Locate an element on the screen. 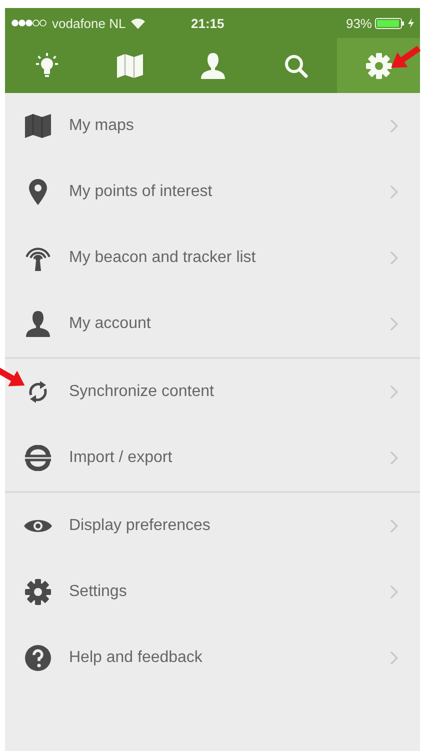 The width and height of the screenshot is (425, 751). menu-item: Settings is located at coordinates (212, 592).